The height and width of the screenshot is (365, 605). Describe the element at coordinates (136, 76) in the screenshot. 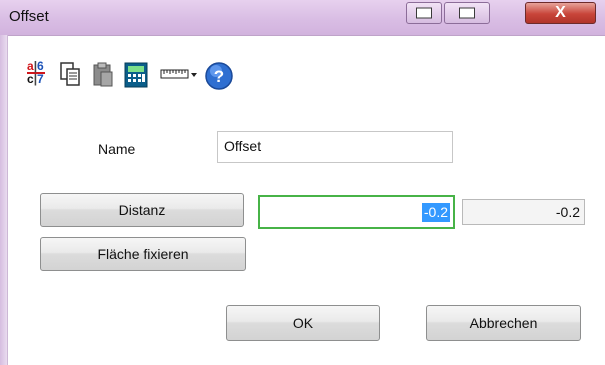

I see `calculator-icon` at that location.